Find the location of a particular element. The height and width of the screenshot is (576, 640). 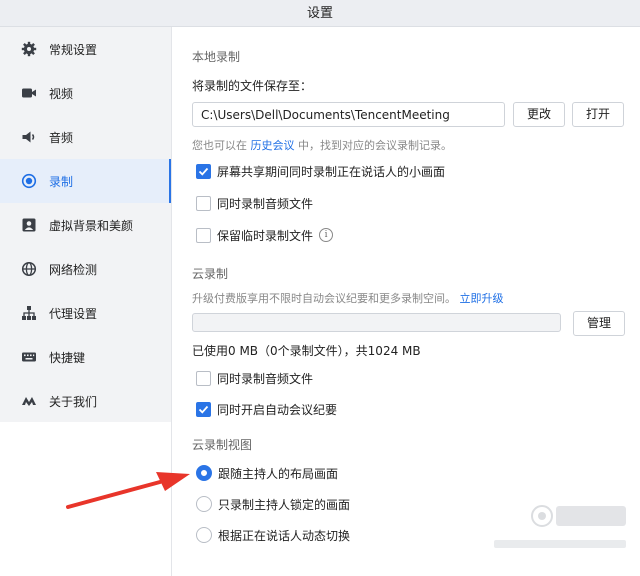

history-hint-suffix: 中，找到对应的会议录制记录。 is located at coordinates (375, 145).